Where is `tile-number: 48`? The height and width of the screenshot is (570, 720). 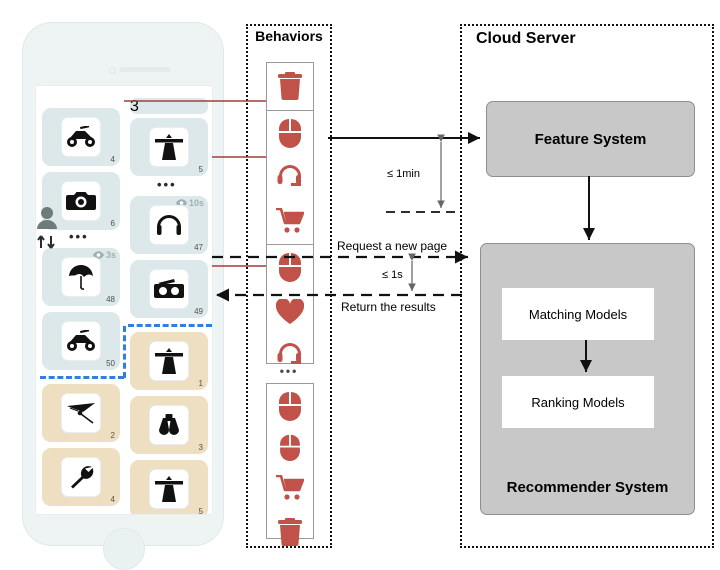
tile-number: 48 is located at coordinates (110, 299).